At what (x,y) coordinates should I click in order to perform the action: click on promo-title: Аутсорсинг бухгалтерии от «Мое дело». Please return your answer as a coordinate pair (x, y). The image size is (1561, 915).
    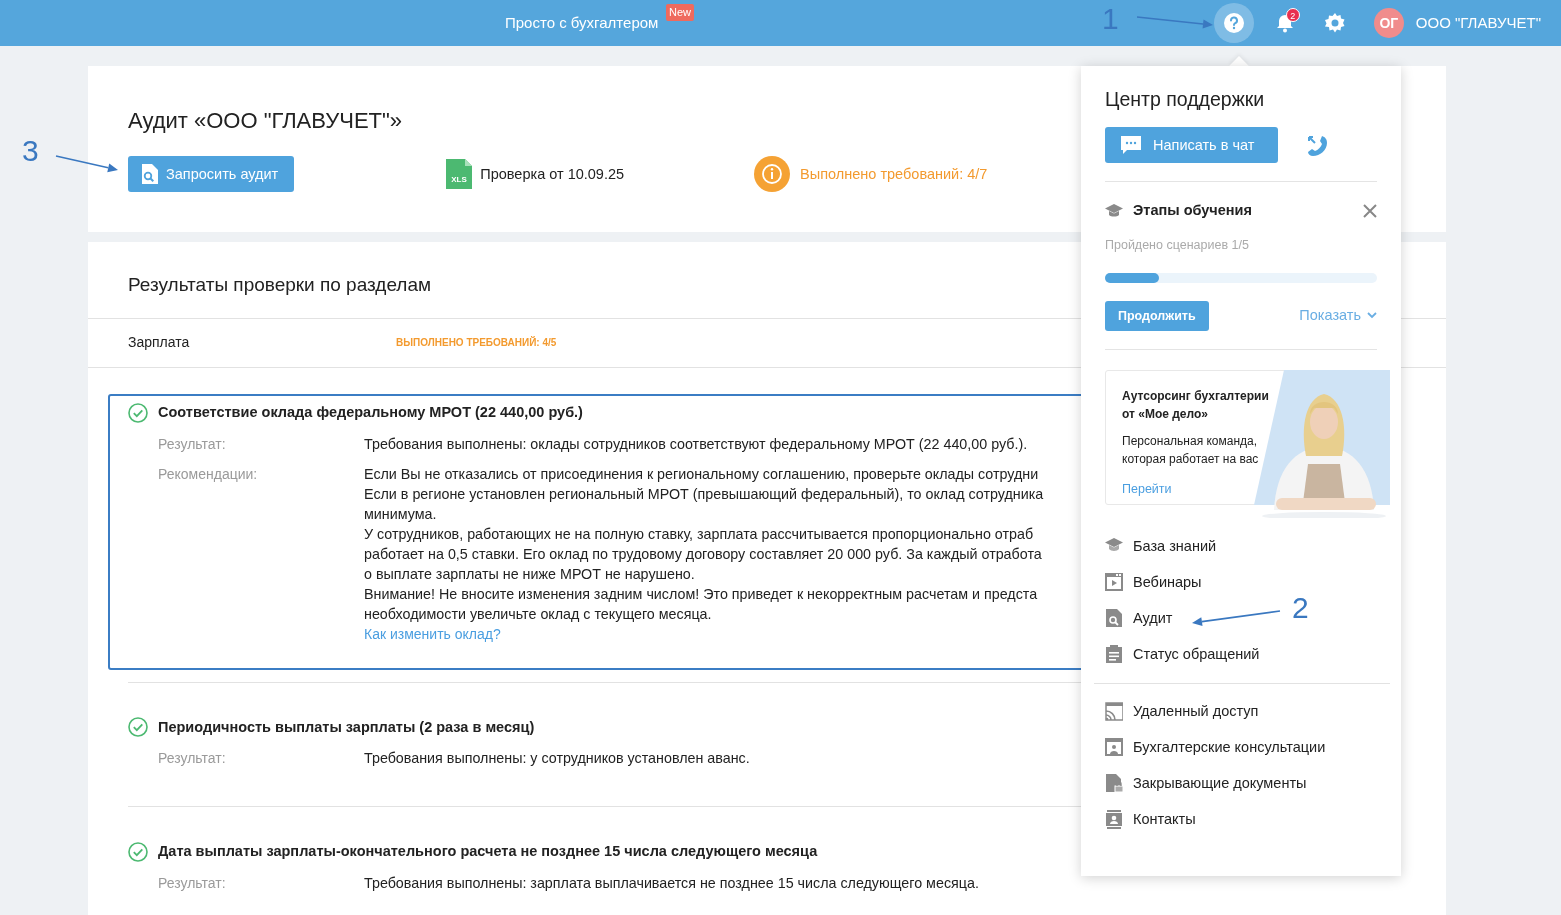
    Looking at the image, I should click on (1196, 405).